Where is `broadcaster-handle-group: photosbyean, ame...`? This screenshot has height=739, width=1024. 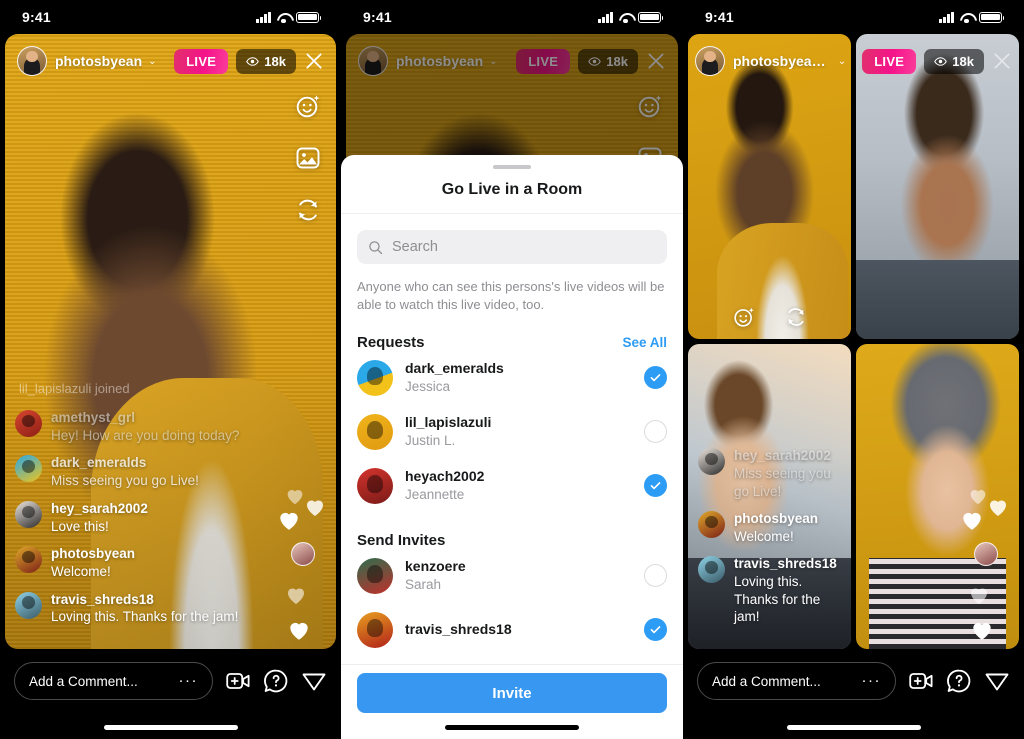
broadcaster-handle-group: photosbyean, ame... is located at coordinates (782, 61).